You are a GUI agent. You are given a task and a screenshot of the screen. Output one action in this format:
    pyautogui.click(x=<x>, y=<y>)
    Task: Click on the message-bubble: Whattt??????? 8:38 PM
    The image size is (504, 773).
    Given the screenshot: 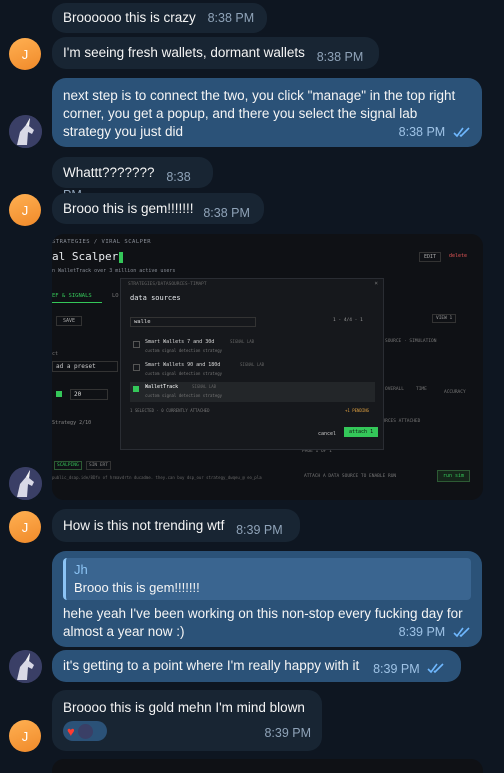 What is the action you would take?
    pyautogui.click(x=132, y=179)
    